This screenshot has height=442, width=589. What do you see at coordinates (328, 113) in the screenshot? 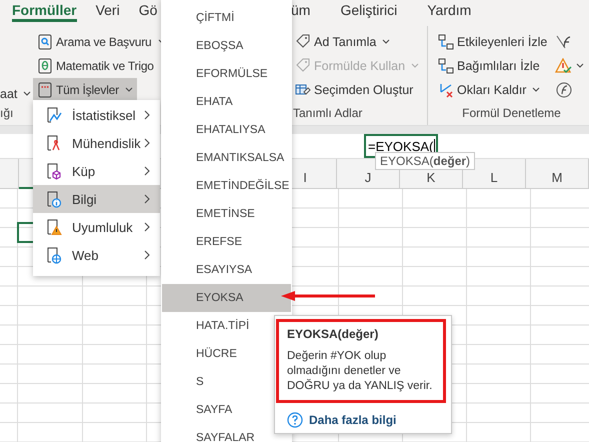
I see `group-label: Tanımlı Adlar` at bounding box center [328, 113].